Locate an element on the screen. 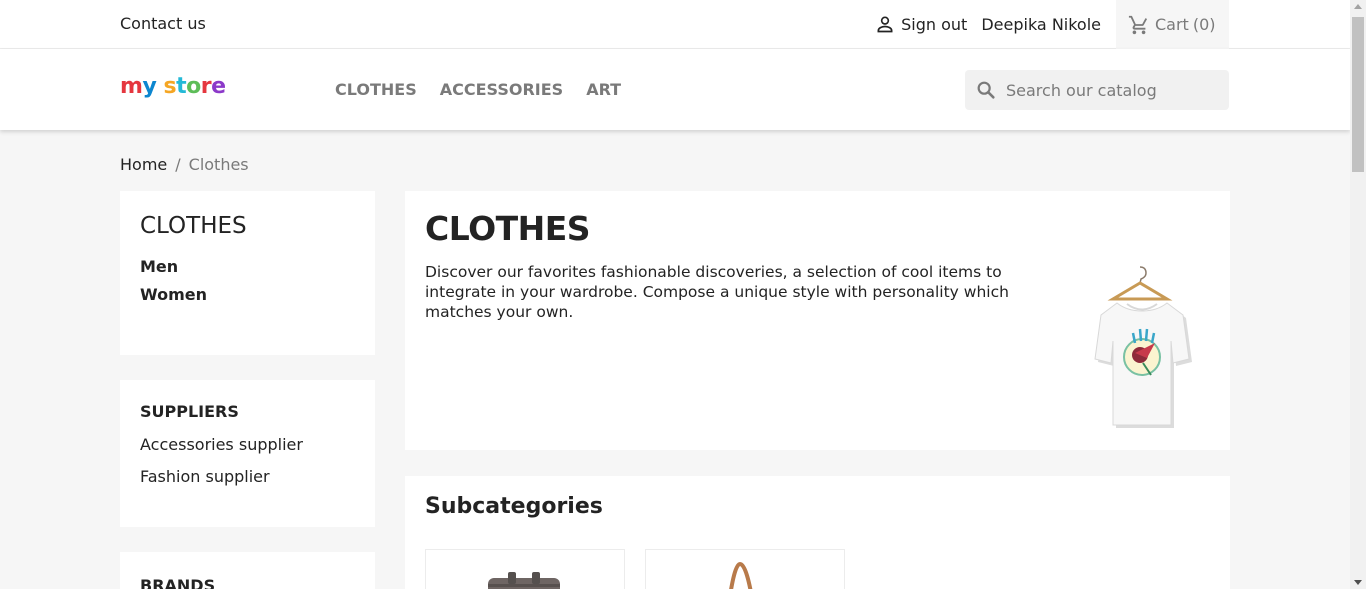 Image resolution: width=1366 pixels, height=589 pixels. suppliers-title: SUPPLIERS is located at coordinates (189, 411).